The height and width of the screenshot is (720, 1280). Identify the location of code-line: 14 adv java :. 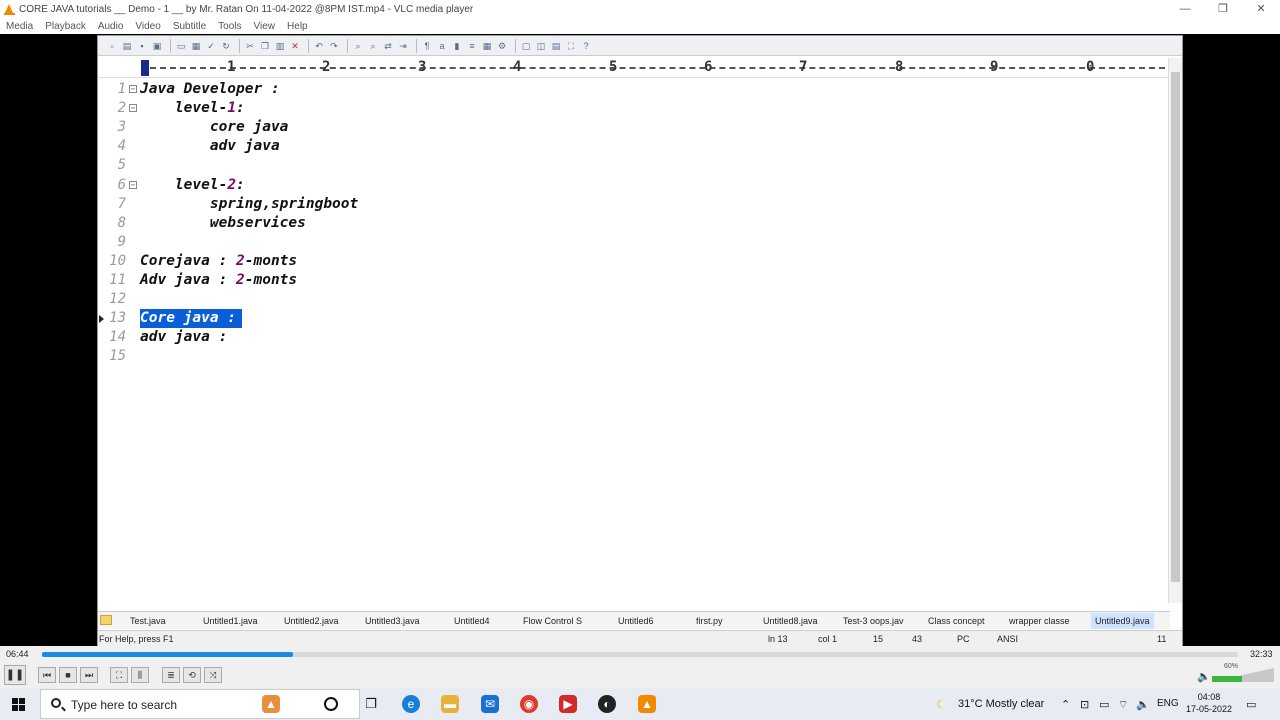
(632, 337).